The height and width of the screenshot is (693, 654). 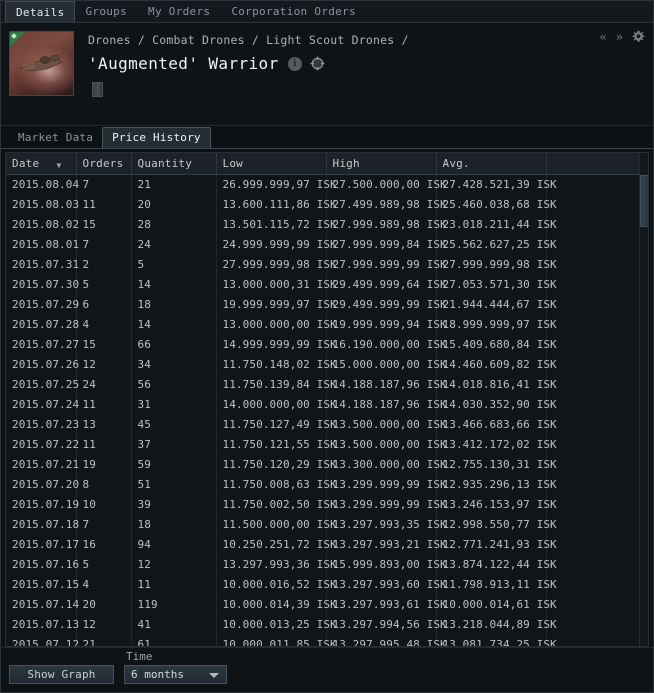 What do you see at coordinates (40, 11) in the screenshot?
I see `tab-details: Details` at bounding box center [40, 11].